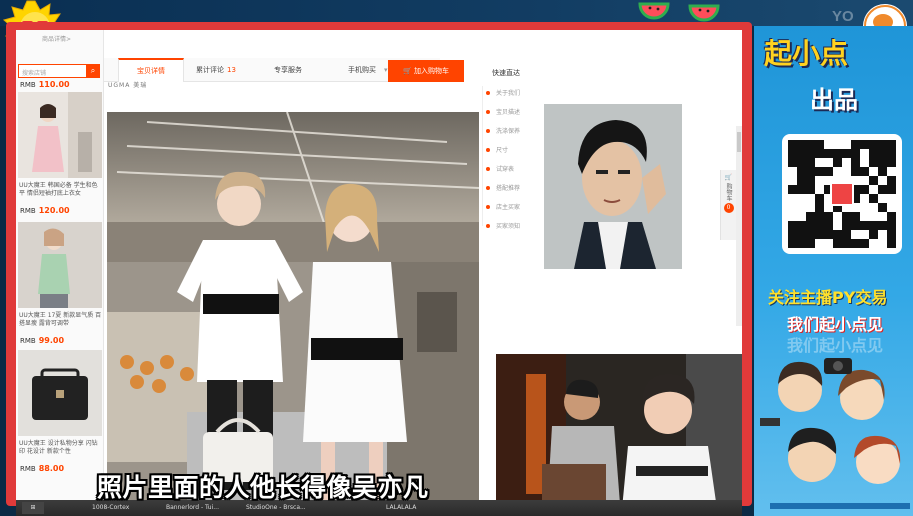  What do you see at coordinates (231, 70) in the screenshot?
I see `tab-reviews: 累计评论 13` at bounding box center [231, 70].